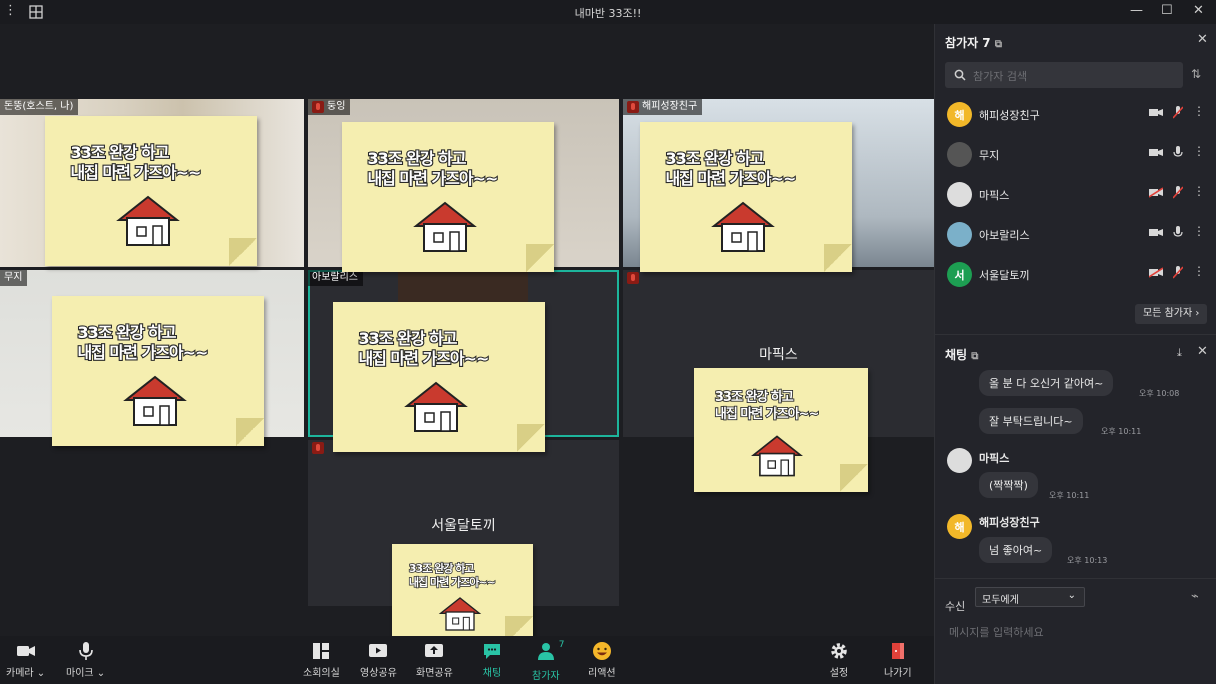  I want to click on chat-sender-name: 마픽스, so click(994, 458).